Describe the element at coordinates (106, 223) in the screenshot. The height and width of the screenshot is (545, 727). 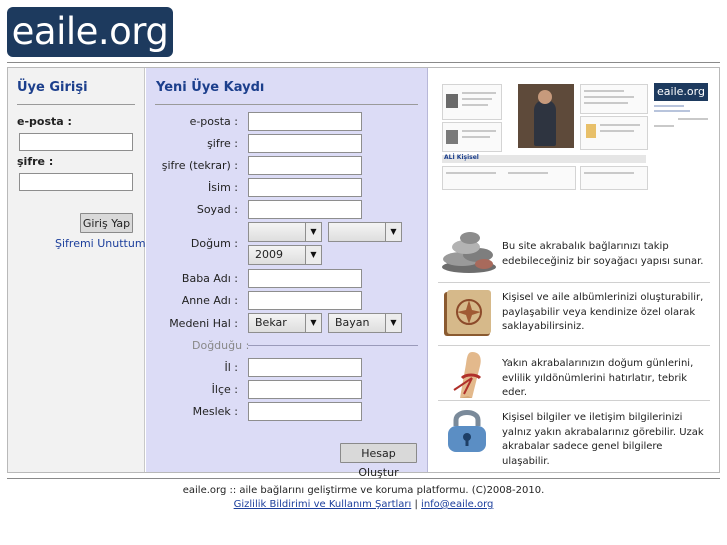
I see `login-button: Giriş Yap` at that location.